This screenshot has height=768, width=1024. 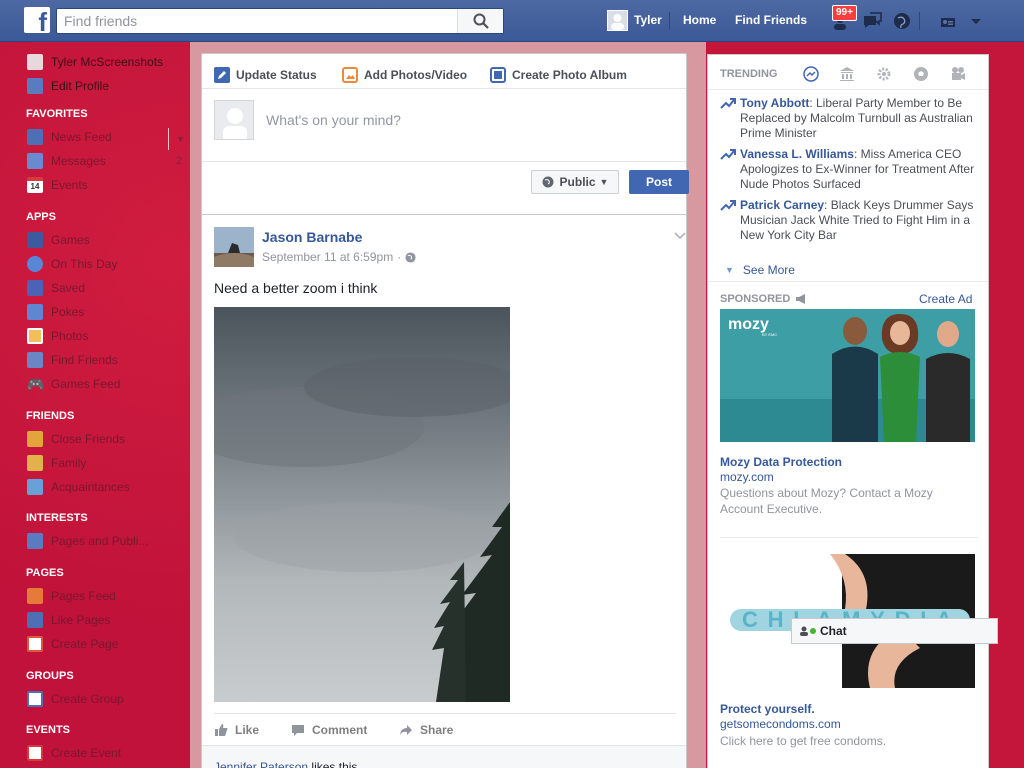 I want to click on see-more-link: ▼ See More, so click(x=760, y=270).